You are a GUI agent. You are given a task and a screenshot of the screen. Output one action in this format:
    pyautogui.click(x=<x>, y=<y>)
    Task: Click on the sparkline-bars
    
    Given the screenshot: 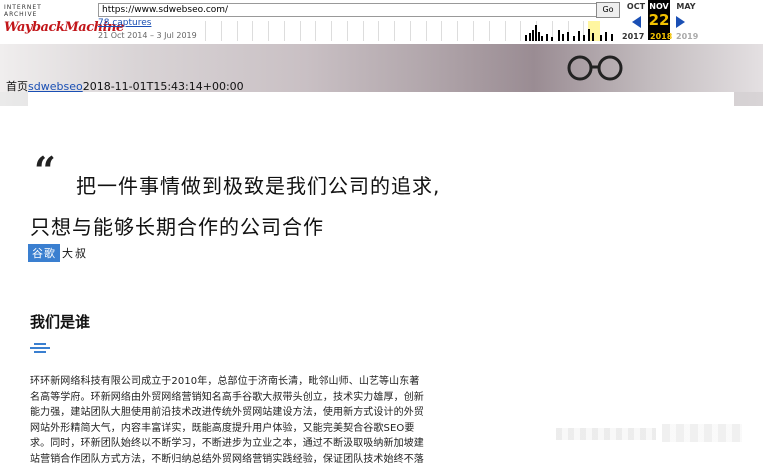 What is the action you would take?
    pyautogui.click(x=569, y=33)
    